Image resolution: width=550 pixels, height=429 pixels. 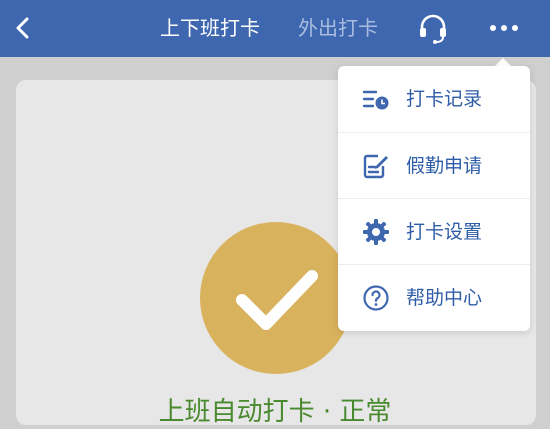 I want to click on menu-item-clock-in-settings: 打卡设置, so click(x=434, y=231).